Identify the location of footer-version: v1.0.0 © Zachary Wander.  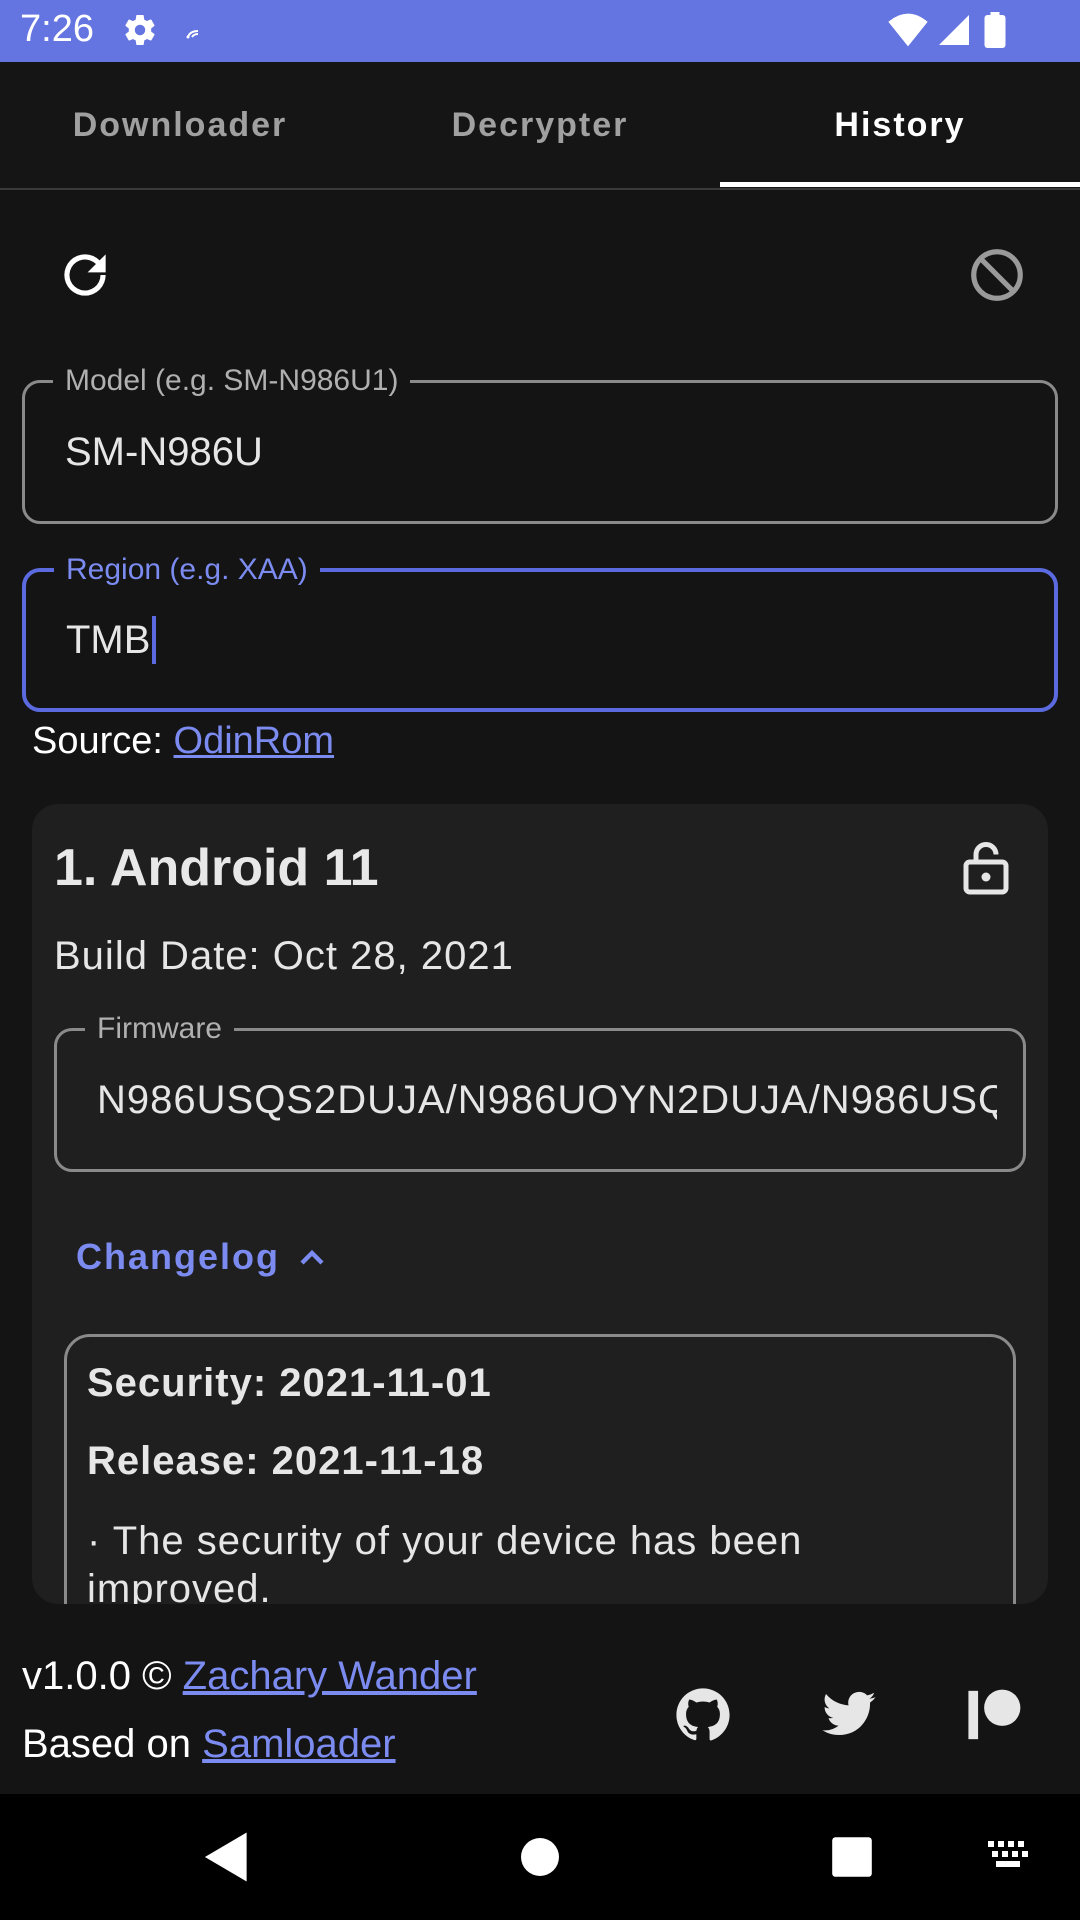
(249, 1676).